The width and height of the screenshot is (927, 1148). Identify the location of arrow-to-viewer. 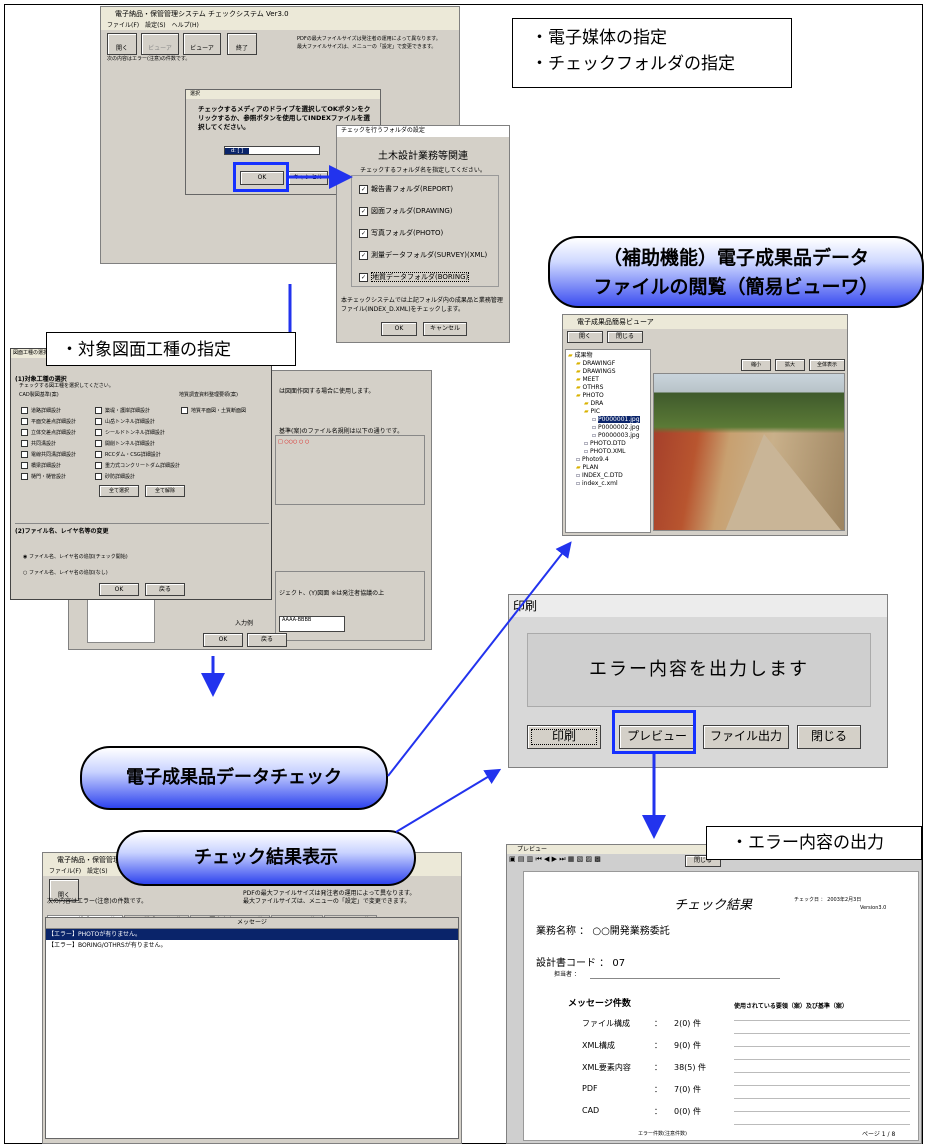
(479, 659).